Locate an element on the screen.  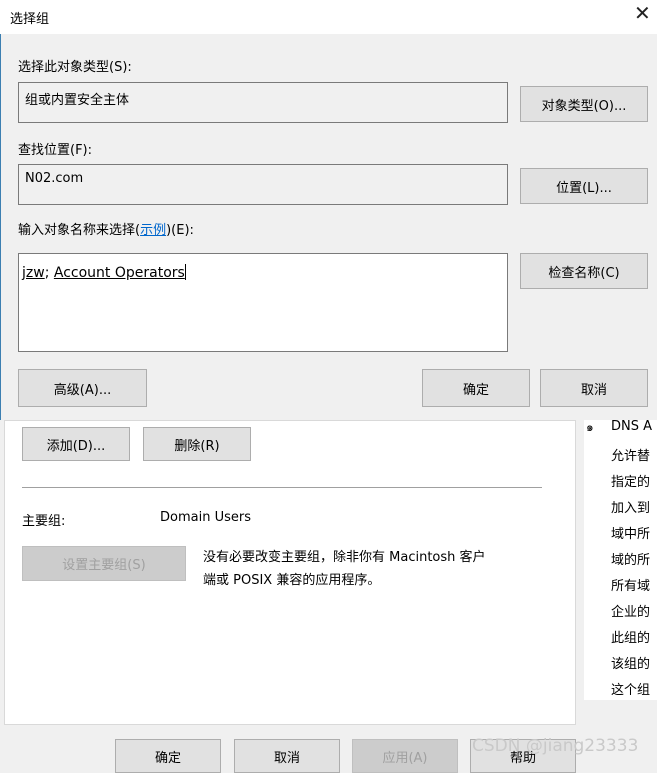
list-item: 所有域 is located at coordinates (630, 584).